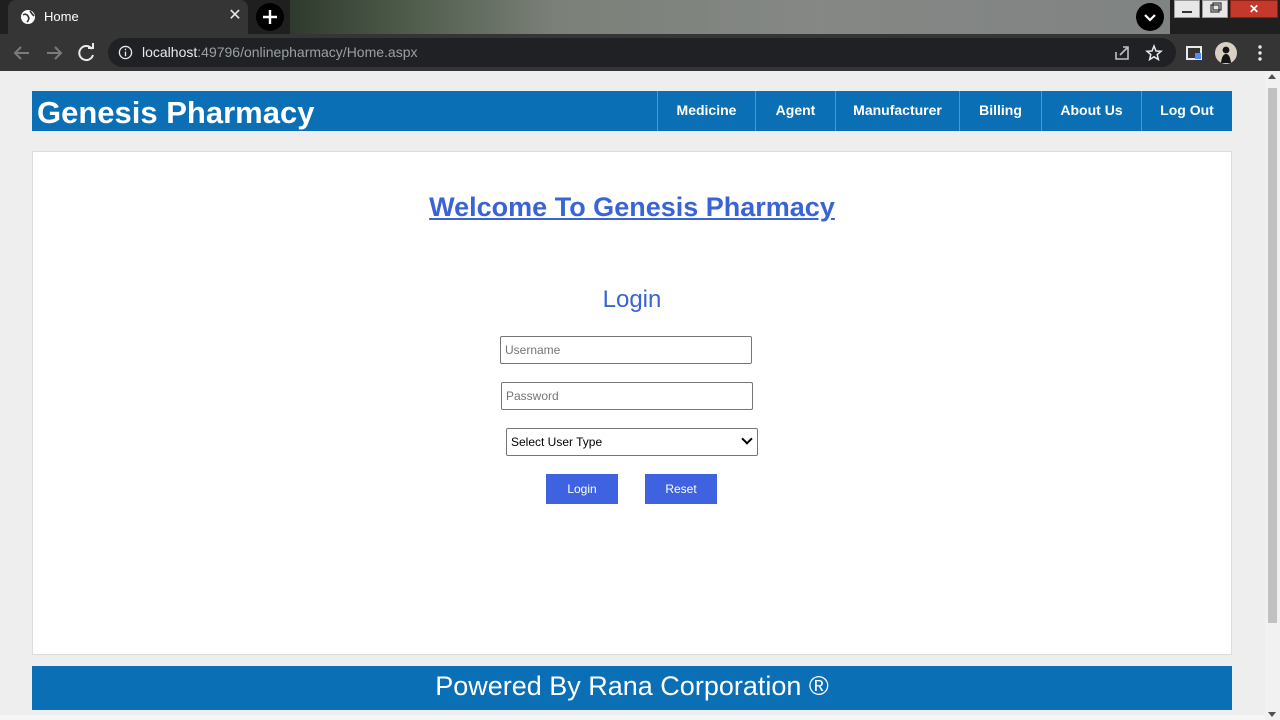 This screenshot has width=1280, height=720. I want to click on side-panel-icon, so click(1194, 53).